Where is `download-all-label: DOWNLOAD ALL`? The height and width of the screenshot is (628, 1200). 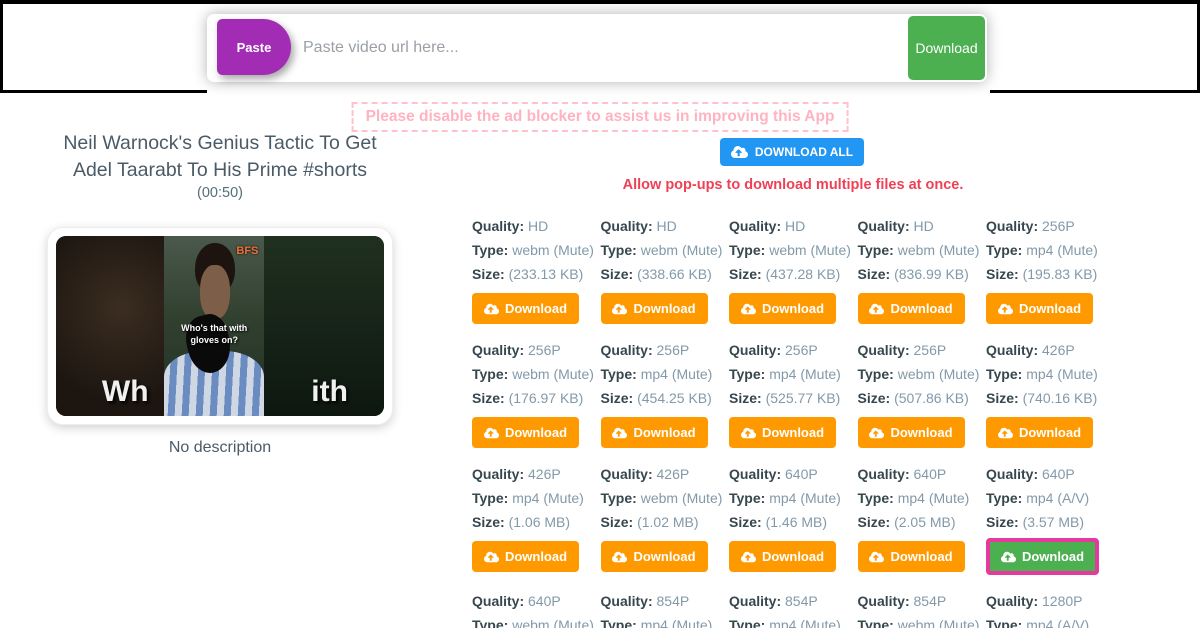
download-all-label: DOWNLOAD ALL is located at coordinates (804, 152).